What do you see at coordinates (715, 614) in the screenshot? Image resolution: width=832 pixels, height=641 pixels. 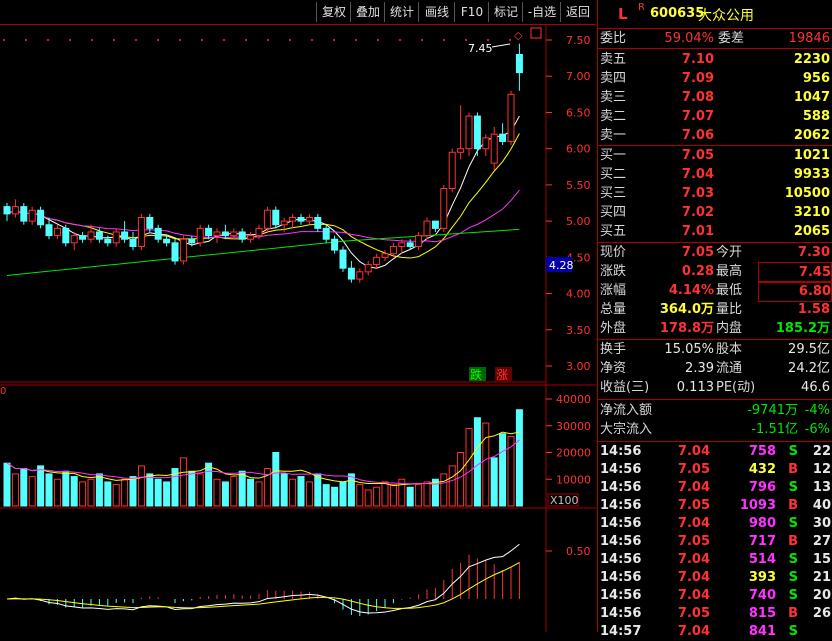 I see `tick-row: 14:56 7.05 815 B 26` at bounding box center [715, 614].